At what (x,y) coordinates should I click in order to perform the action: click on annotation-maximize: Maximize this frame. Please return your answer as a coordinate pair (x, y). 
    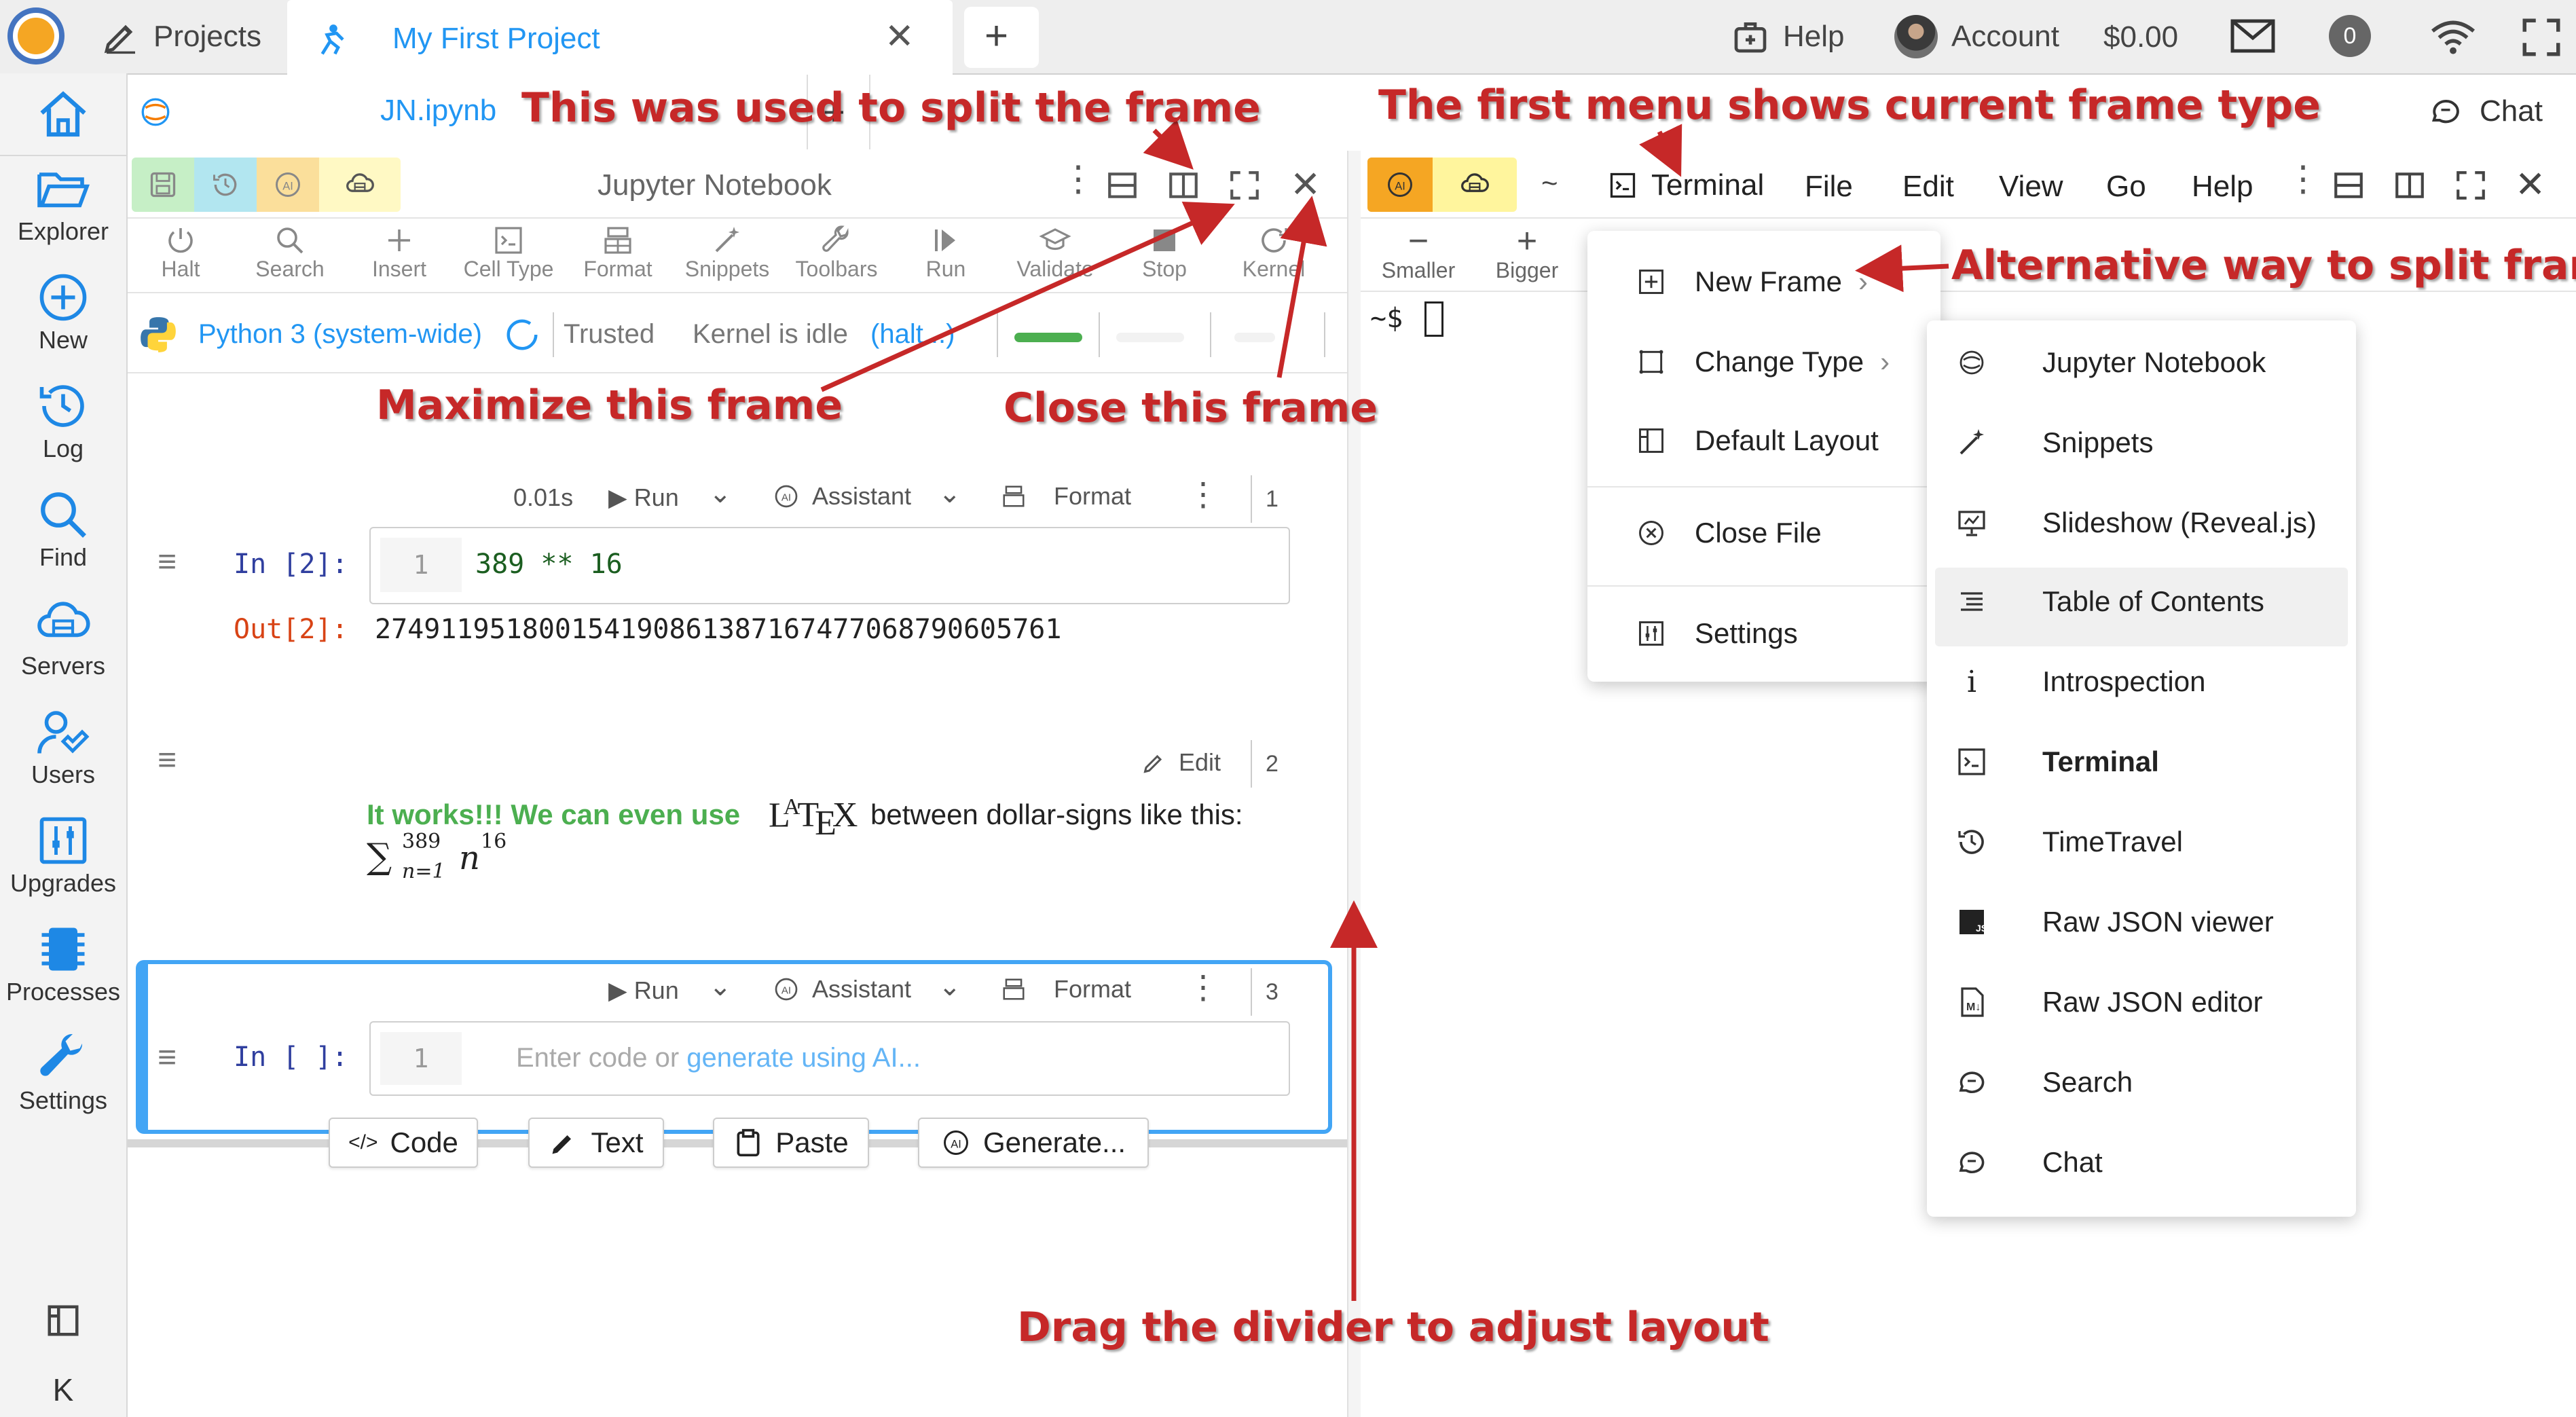
    Looking at the image, I should click on (609, 405).